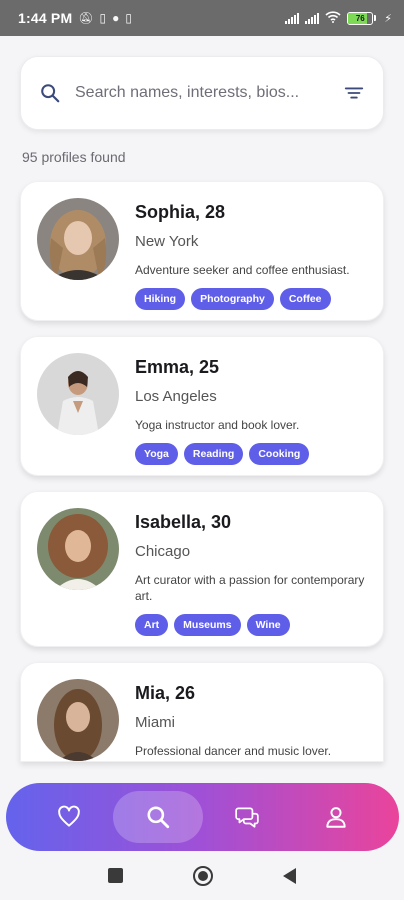 The width and height of the screenshot is (404, 900). I want to click on heart-icon, so click(68, 816).